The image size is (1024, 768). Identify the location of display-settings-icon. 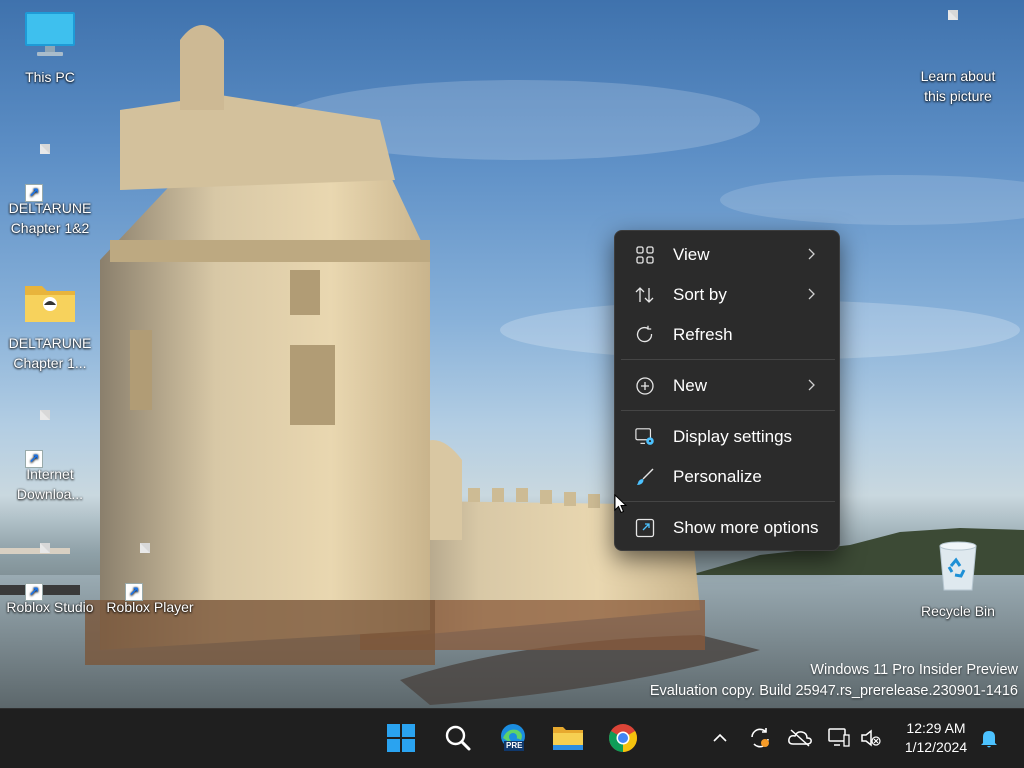
(645, 437).